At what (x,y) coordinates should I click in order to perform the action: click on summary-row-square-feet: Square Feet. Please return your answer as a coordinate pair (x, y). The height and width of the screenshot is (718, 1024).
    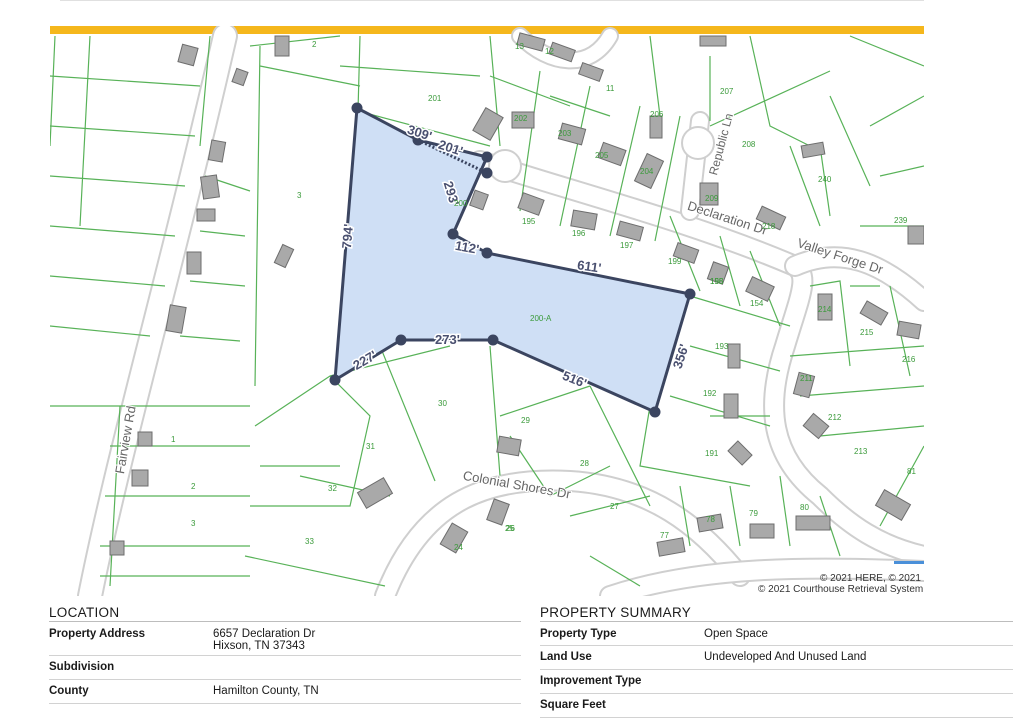
    Looking at the image, I should click on (776, 706).